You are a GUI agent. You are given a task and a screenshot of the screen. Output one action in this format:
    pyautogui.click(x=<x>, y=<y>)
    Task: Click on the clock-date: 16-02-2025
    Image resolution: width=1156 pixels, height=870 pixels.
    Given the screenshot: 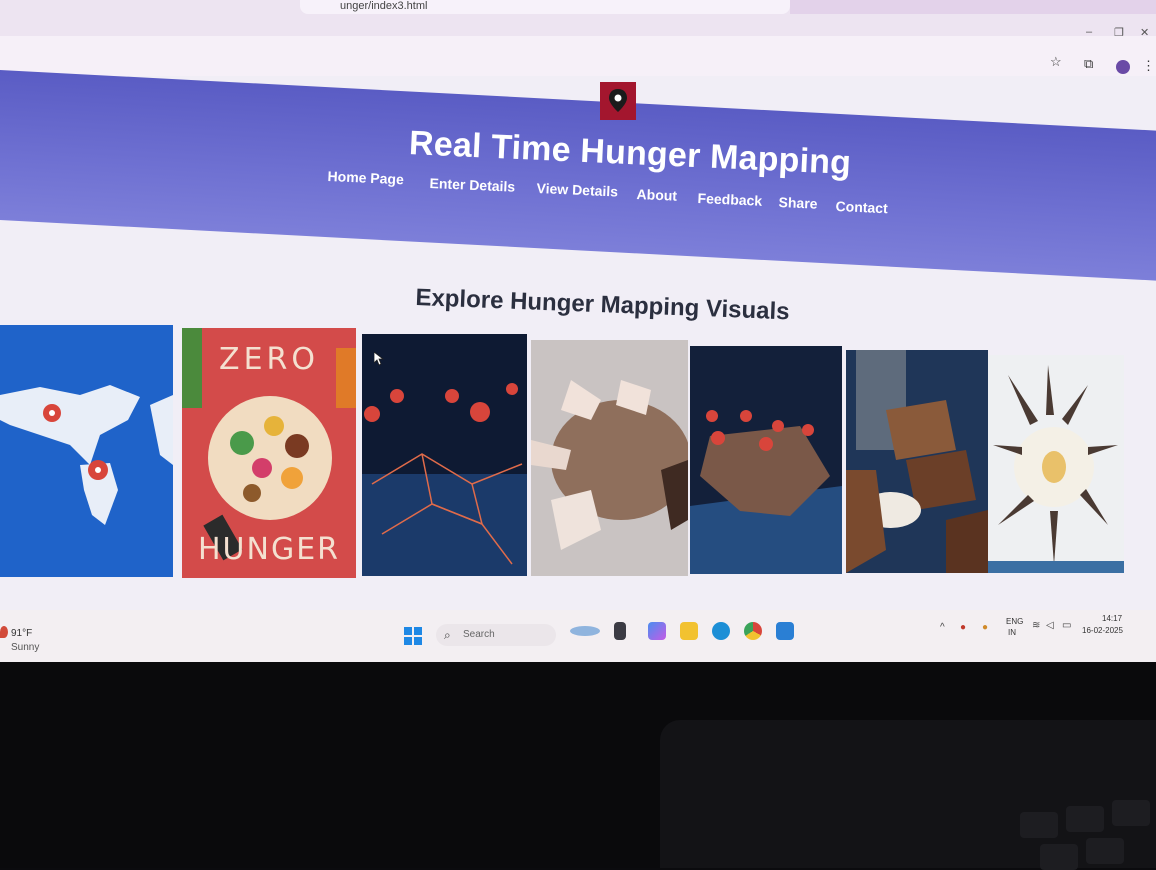 What is the action you would take?
    pyautogui.click(x=1102, y=630)
    